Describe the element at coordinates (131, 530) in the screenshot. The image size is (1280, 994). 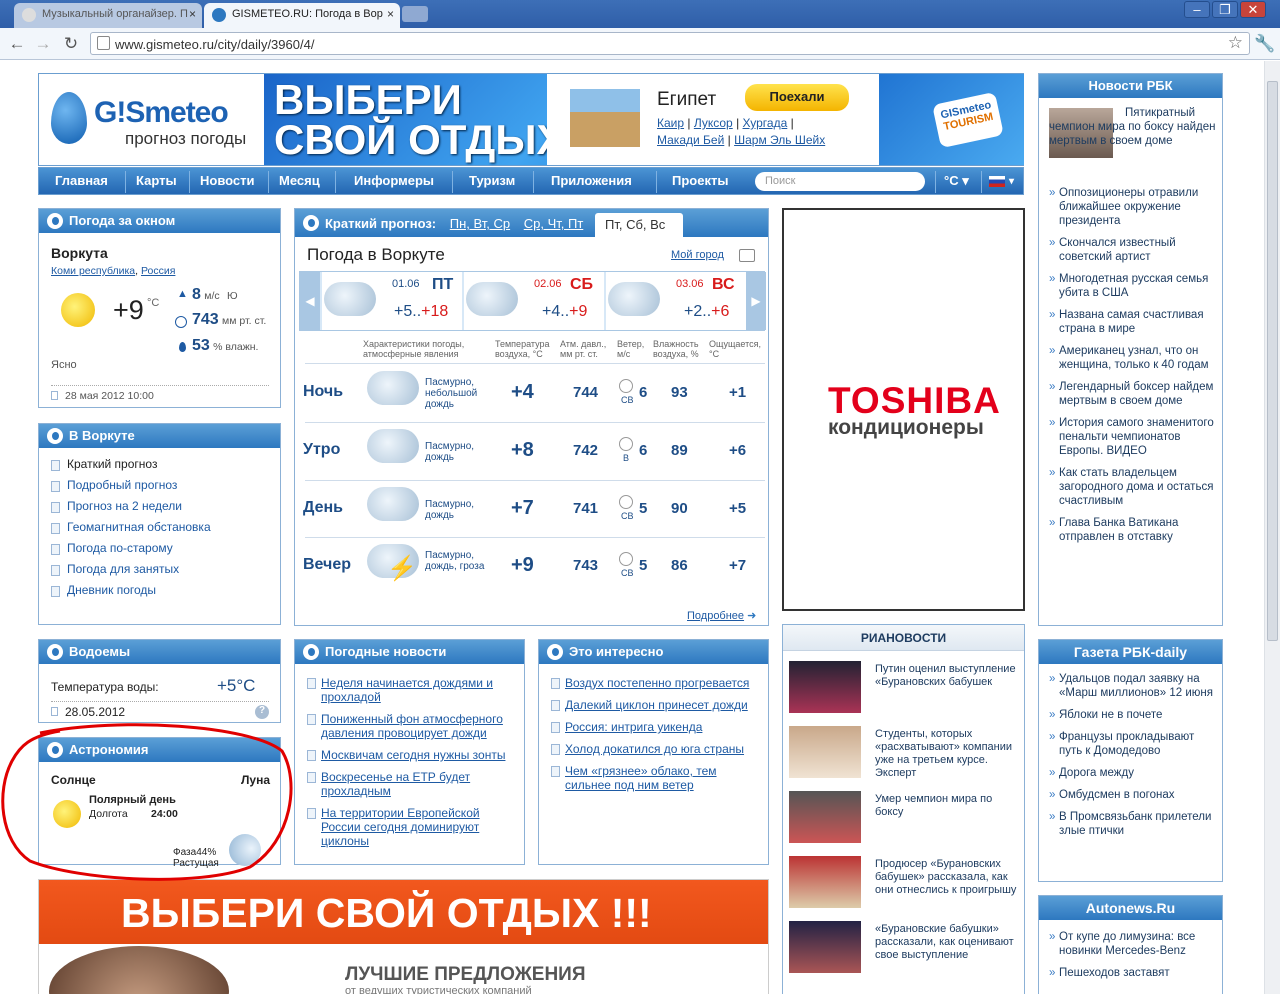
I see `list-item: Геомагнитная обстановка` at that location.